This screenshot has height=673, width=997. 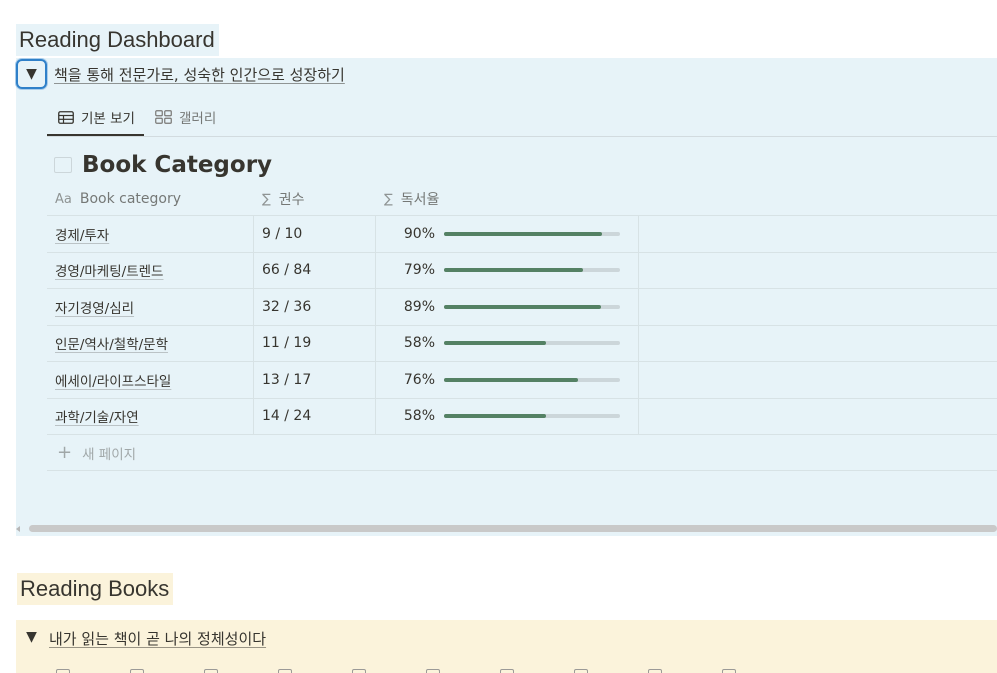 I want to click on column-header-empty, so click(x=818, y=199).